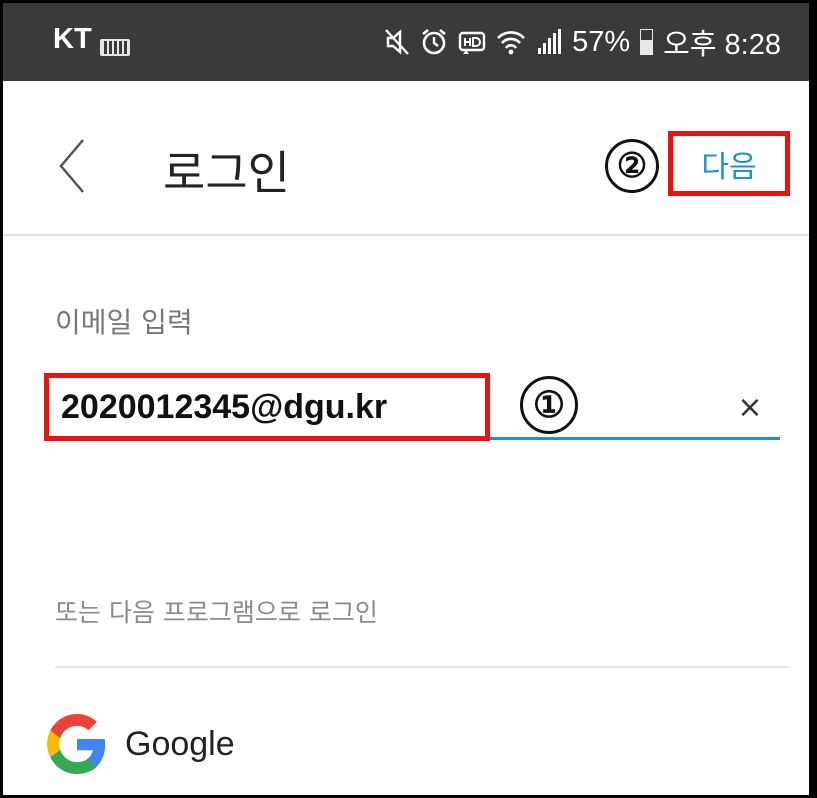  What do you see at coordinates (434, 42) in the screenshot?
I see `alarm-icon` at bounding box center [434, 42].